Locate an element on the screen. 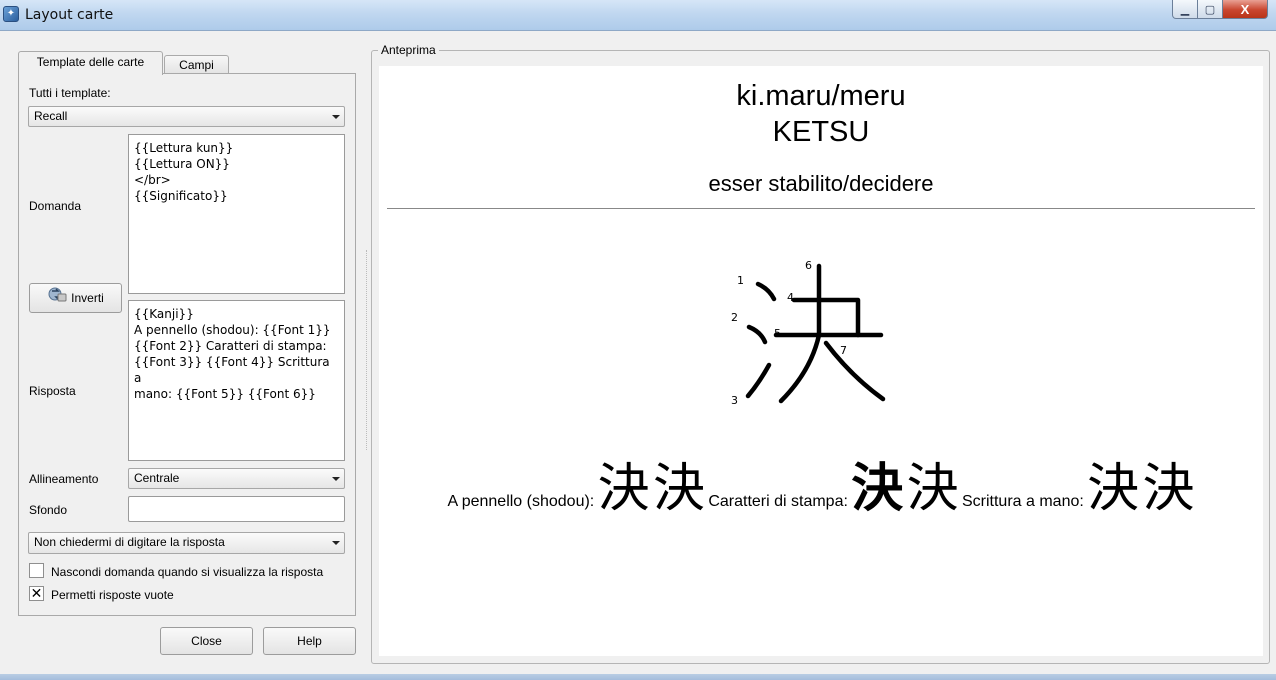 Image resolution: width=1276 pixels, height=680 pixels. maximize-button: ▢ is located at coordinates (1210, 9).